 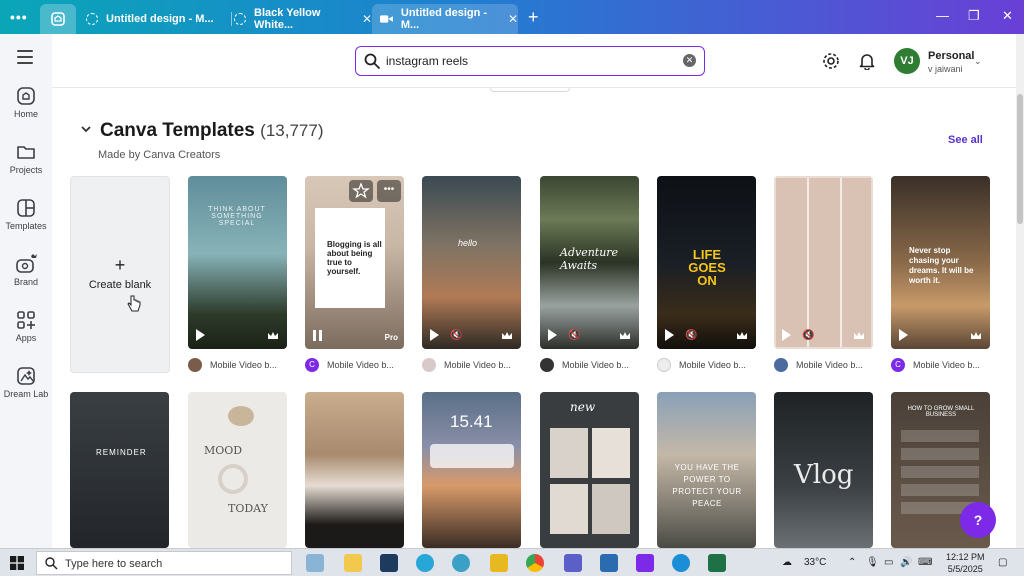 I want to click on photo-tile, so click(x=569, y=453).